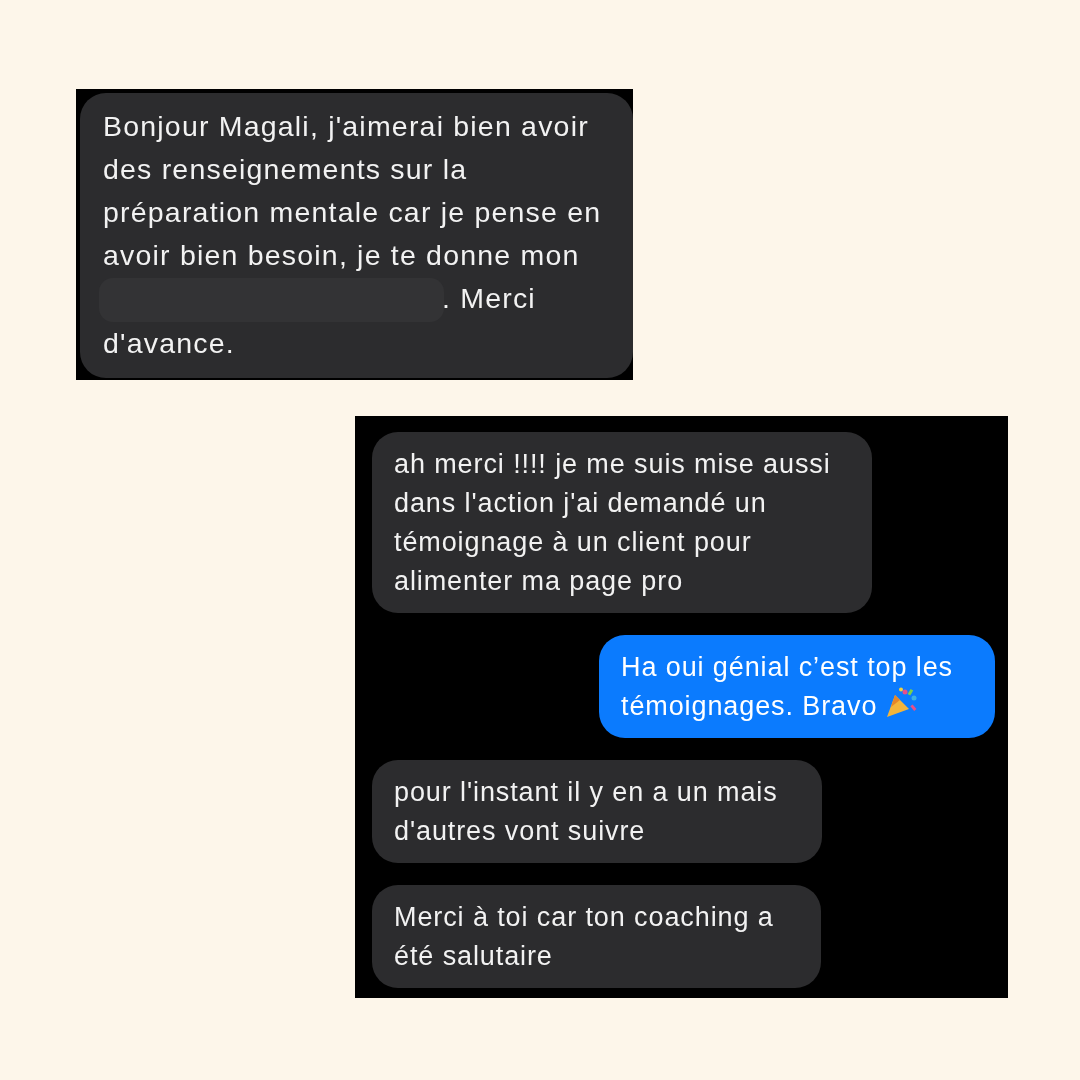 This screenshot has width=1080, height=1080. Describe the element at coordinates (584, 937) in the screenshot. I see `message-text: Merci à toi car ton coaching a été salutaire` at that location.